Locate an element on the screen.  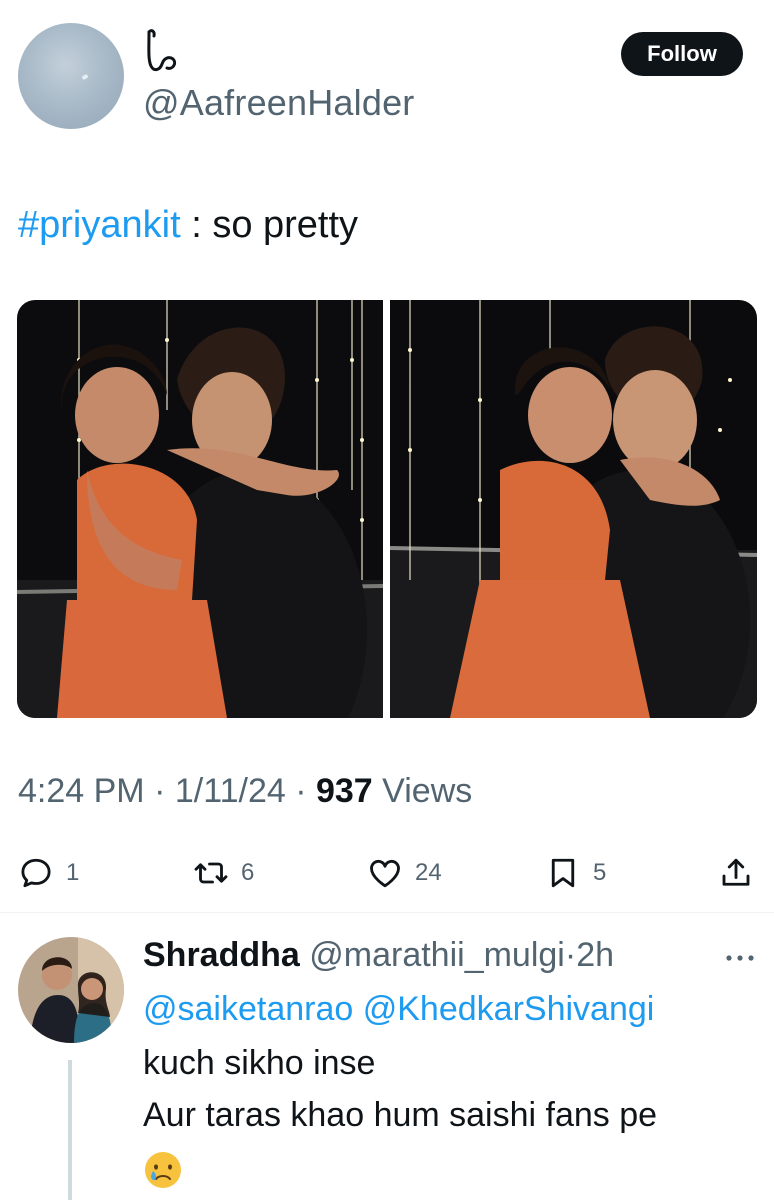
reply-icon is located at coordinates (36, 873).